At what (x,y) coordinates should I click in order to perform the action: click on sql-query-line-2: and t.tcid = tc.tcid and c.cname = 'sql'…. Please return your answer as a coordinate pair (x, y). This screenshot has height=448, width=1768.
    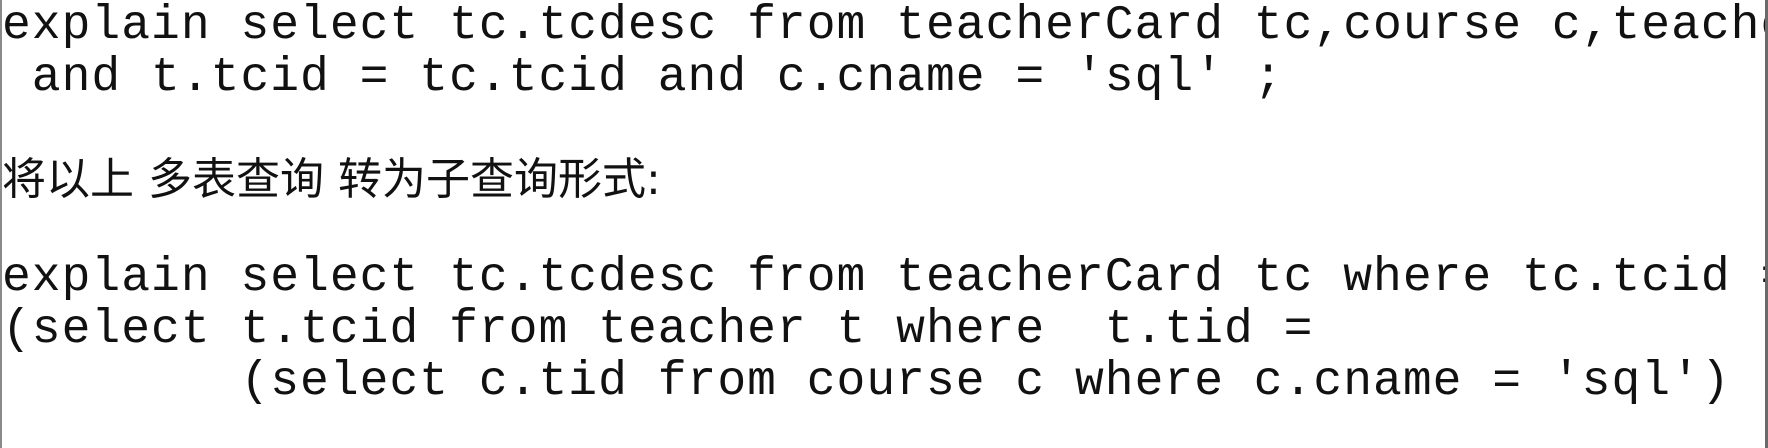
    Looking at the image, I should click on (643, 78).